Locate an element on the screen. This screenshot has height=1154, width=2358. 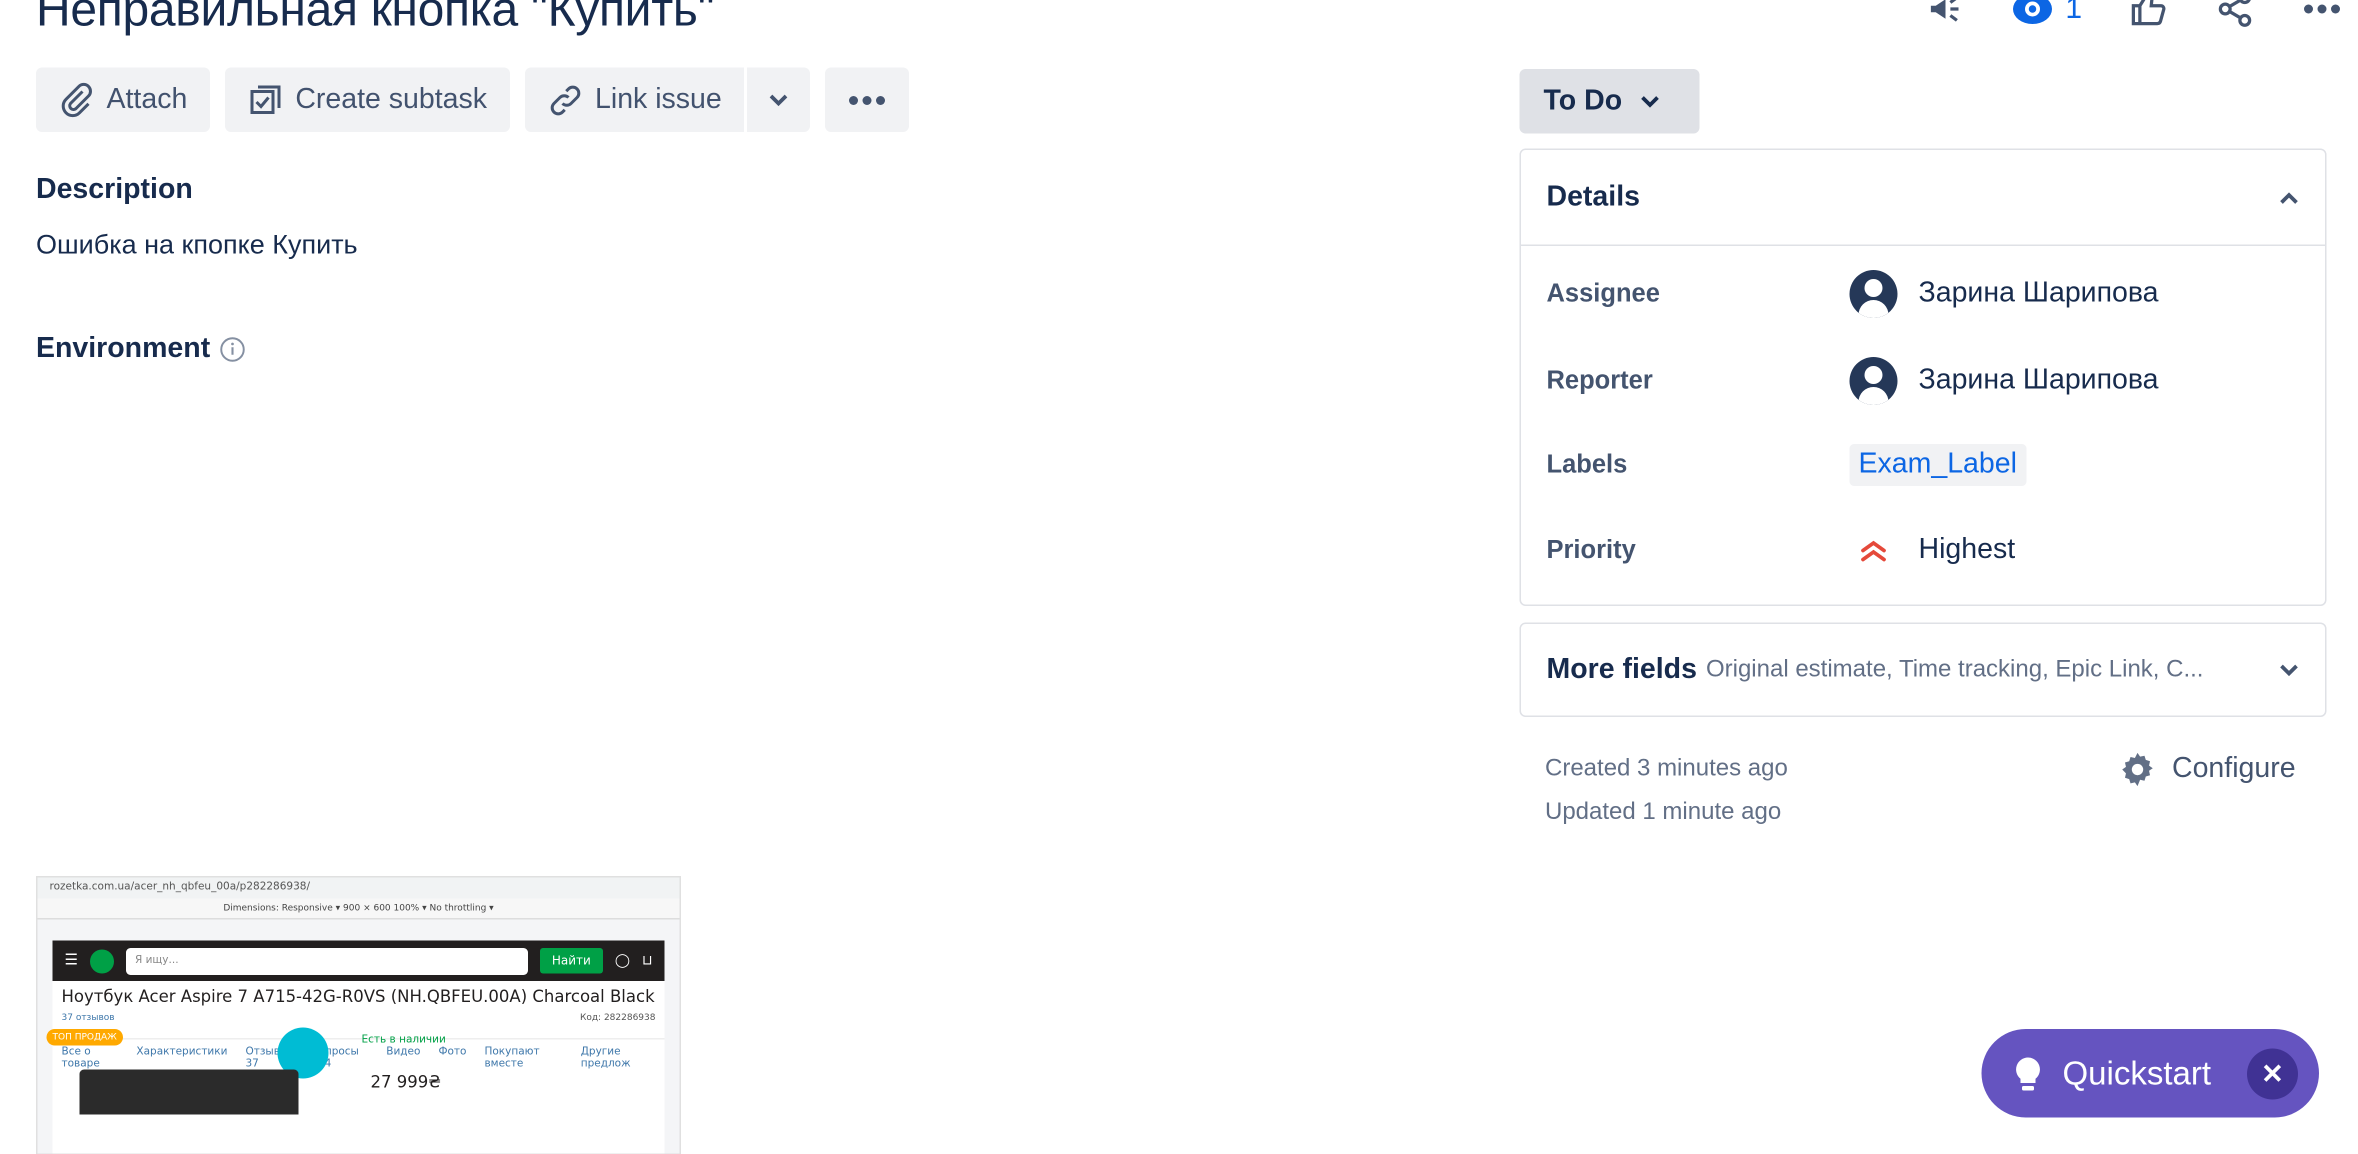
link-icon is located at coordinates (565, 100).